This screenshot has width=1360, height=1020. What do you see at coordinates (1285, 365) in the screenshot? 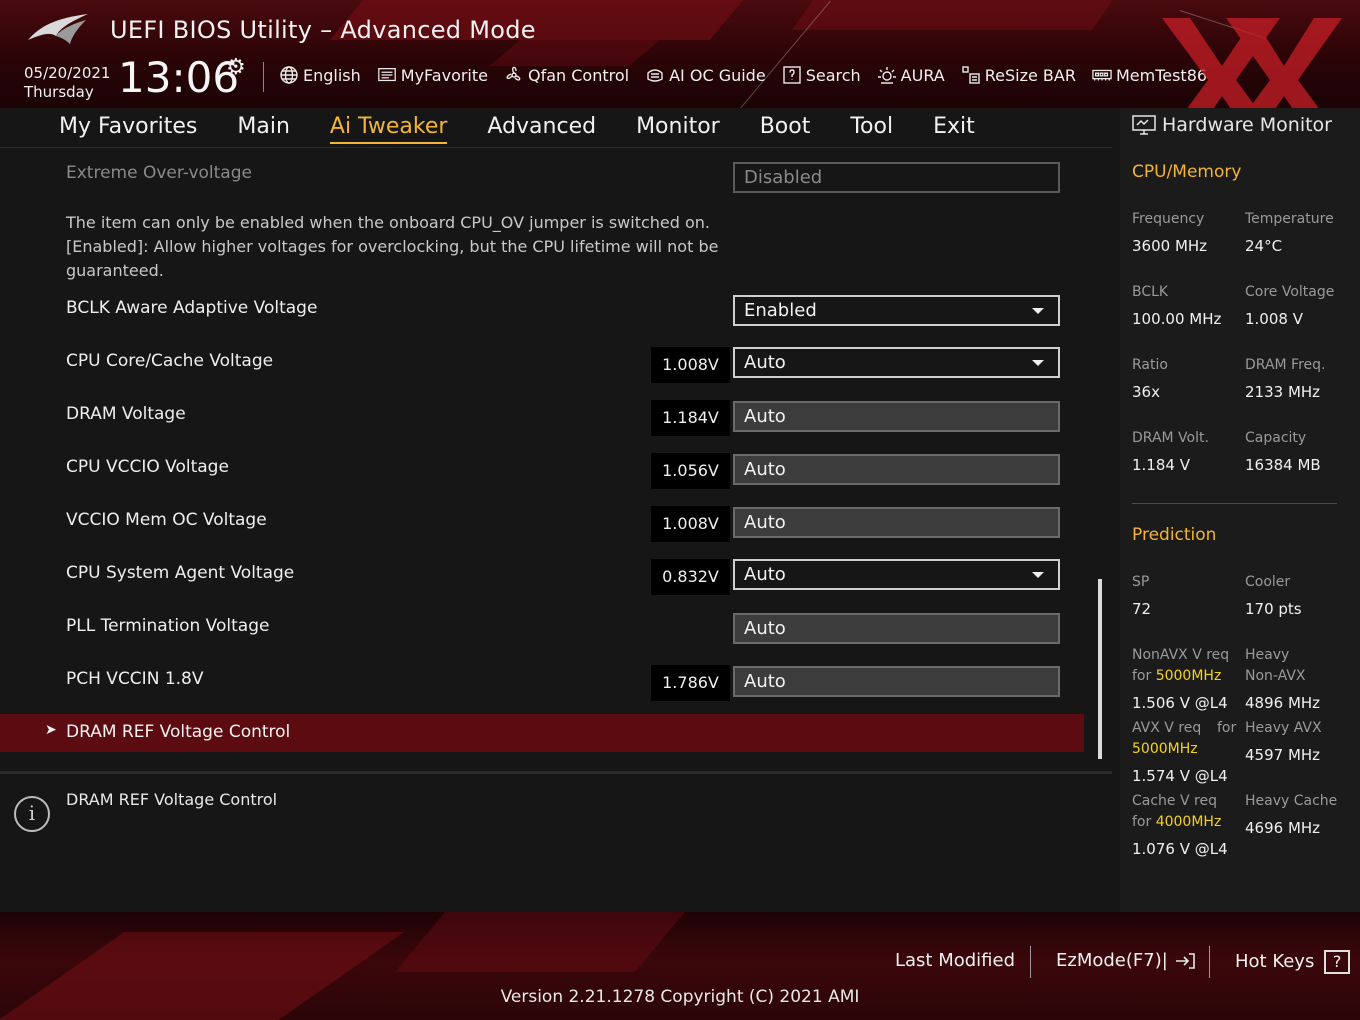
I see `dram-freq-label: DRAM Freq.` at bounding box center [1285, 365].